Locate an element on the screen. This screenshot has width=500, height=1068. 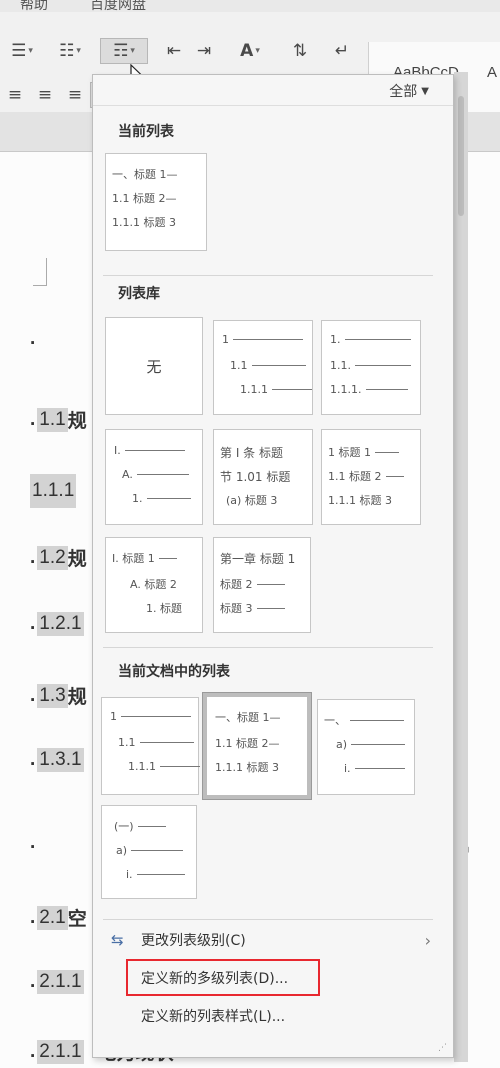
decrease-indent-button: ⇤ is located at coordinates (174, 51).